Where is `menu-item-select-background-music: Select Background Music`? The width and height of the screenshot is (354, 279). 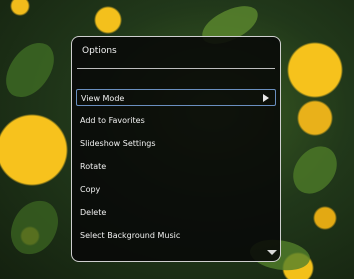 menu-item-select-background-music: Select Background Music is located at coordinates (176, 235).